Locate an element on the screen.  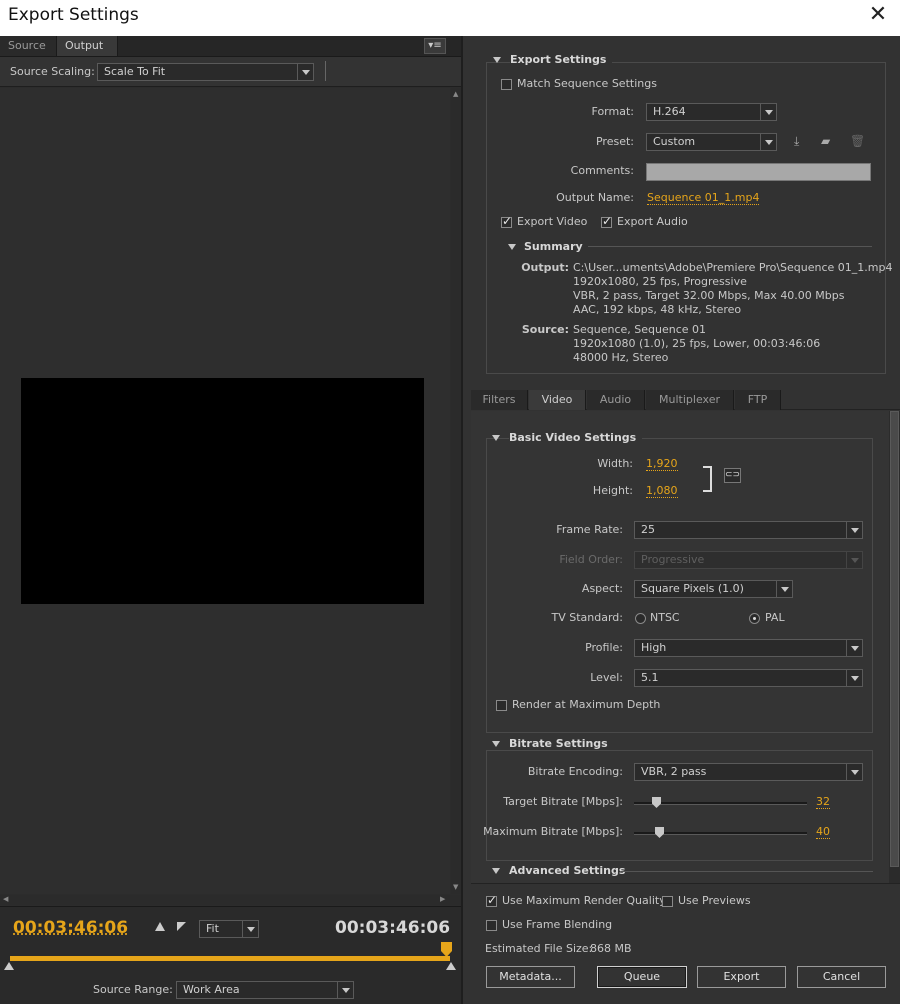
field-order-value: Progressive is located at coordinates (673, 559).